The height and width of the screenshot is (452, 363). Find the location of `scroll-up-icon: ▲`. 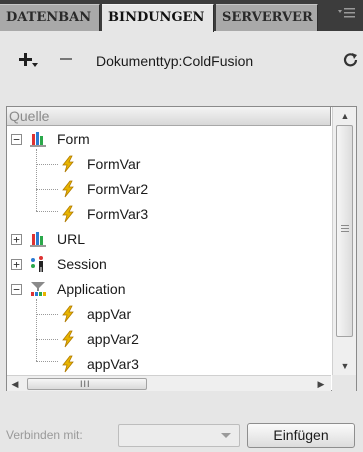

scroll-up-icon: ▲ is located at coordinates (345, 116).